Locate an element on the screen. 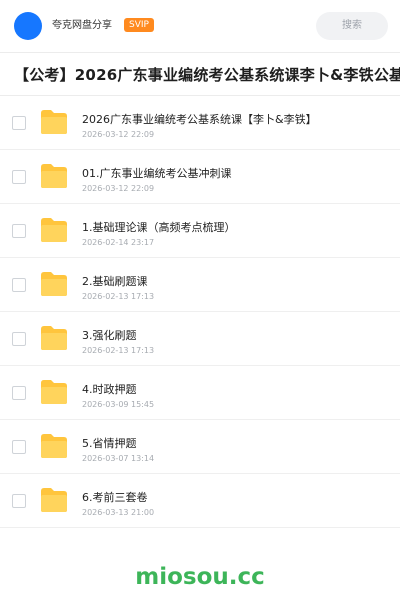 The image size is (400, 600). item-name: 6.考前三套卷 is located at coordinates (115, 497).